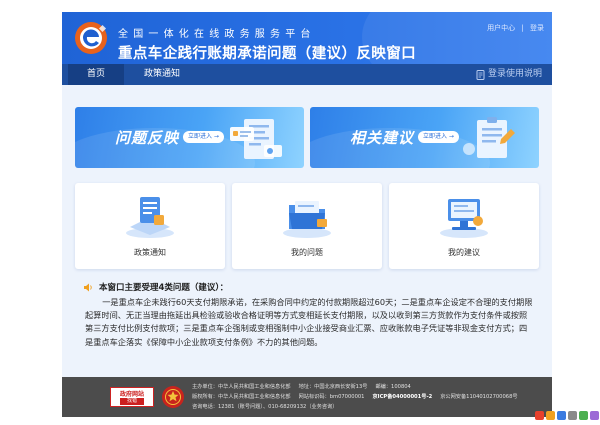 This screenshot has height=425, width=600. What do you see at coordinates (277, 407) in the screenshot?
I see `footer-value: 12381（账号问题）、010-68209132（业务咨询）` at bounding box center [277, 407].